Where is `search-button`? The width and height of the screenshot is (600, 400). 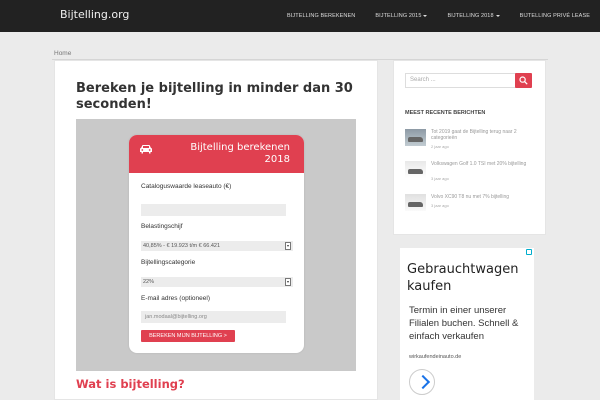 search-button is located at coordinates (523, 80).